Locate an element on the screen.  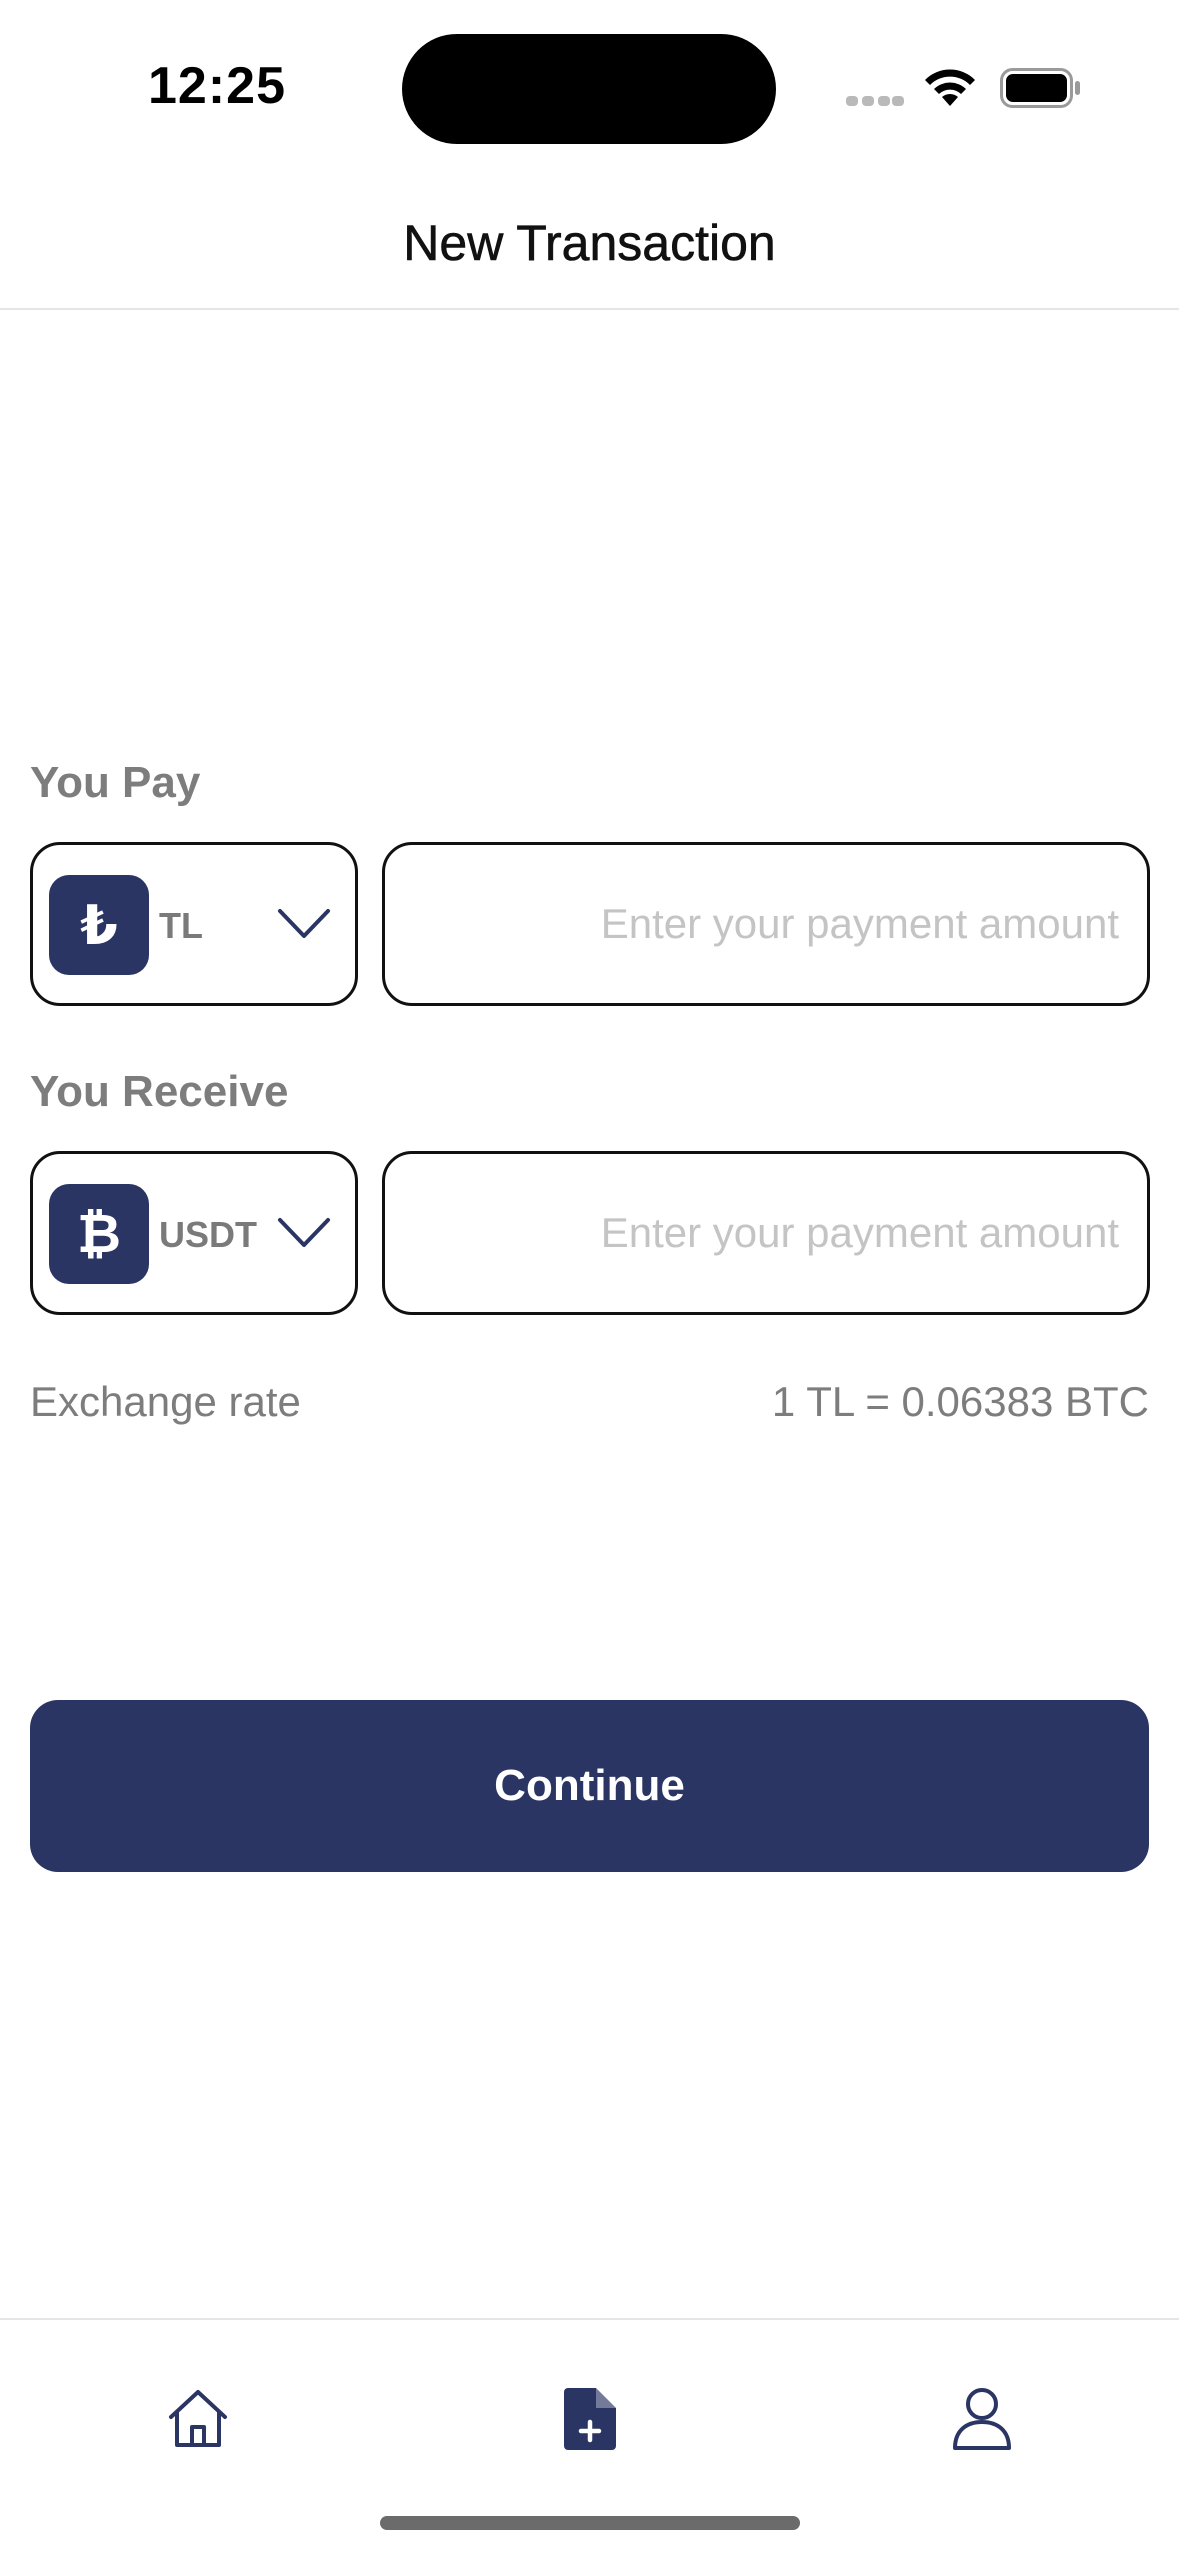
receive-currency-code: USDT is located at coordinates (208, 1234).